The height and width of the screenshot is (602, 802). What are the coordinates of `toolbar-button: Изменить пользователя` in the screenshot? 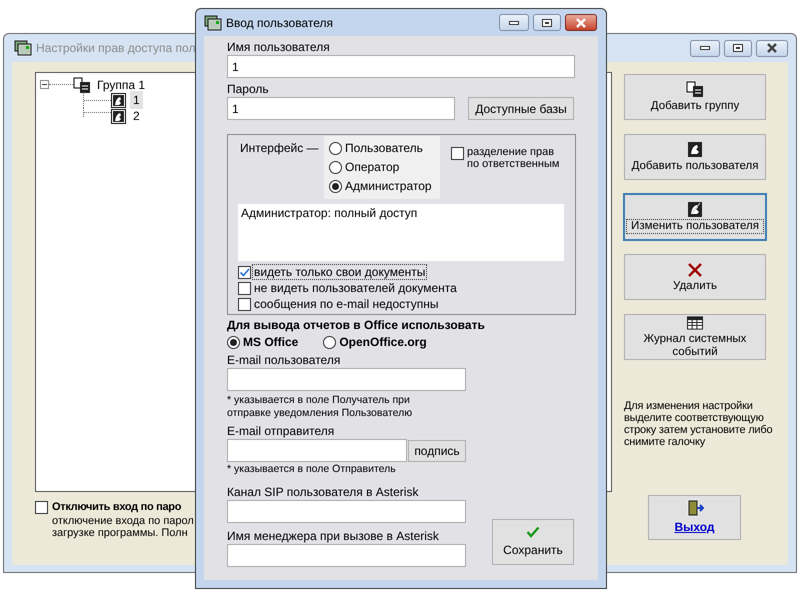 It's located at (695, 217).